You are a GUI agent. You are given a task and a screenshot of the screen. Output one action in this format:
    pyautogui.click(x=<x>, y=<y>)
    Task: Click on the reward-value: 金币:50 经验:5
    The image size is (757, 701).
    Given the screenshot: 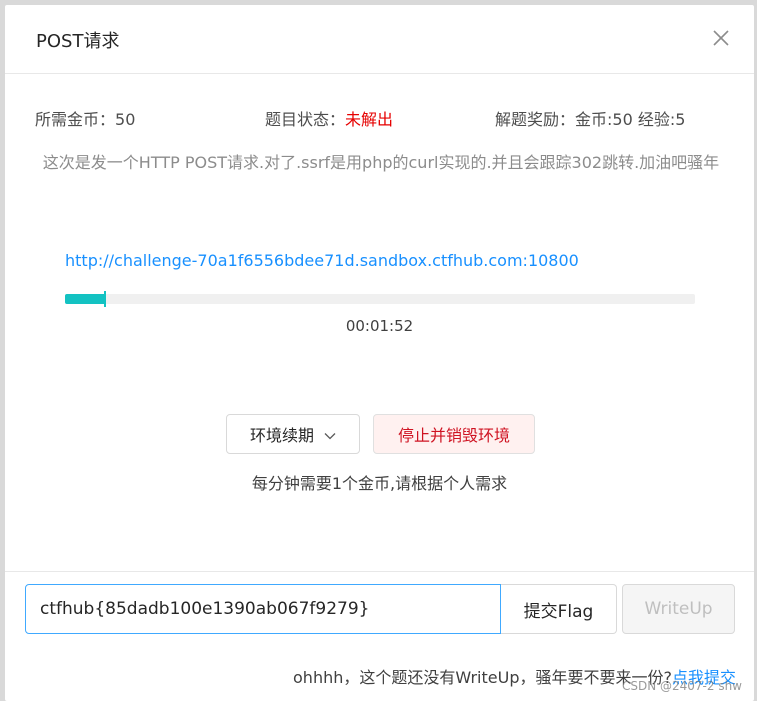 What is the action you would take?
    pyautogui.click(x=630, y=119)
    